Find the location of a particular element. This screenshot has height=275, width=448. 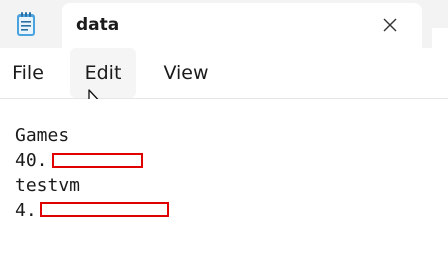

notepad-icon is located at coordinates (26, 24).